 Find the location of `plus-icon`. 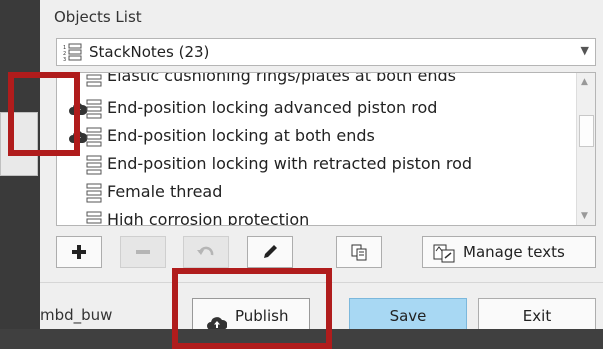

plus-icon is located at coordinates (79, 252).